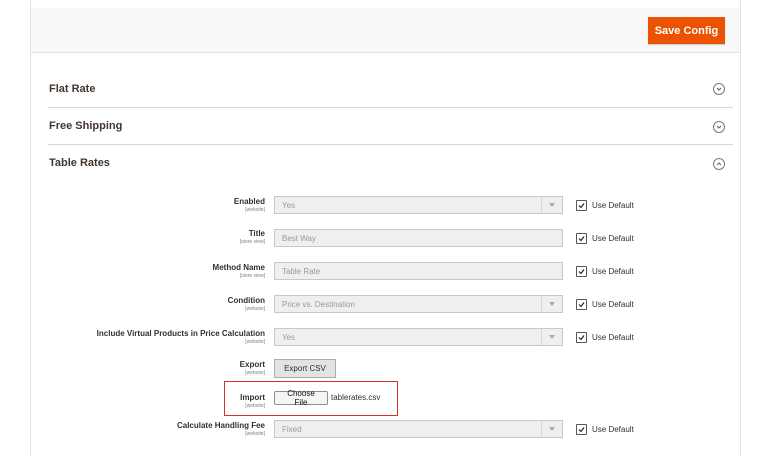 This screenshot has width=773, height=456. I want to click on export-csv-button: Export CSV, so click(305, 368).